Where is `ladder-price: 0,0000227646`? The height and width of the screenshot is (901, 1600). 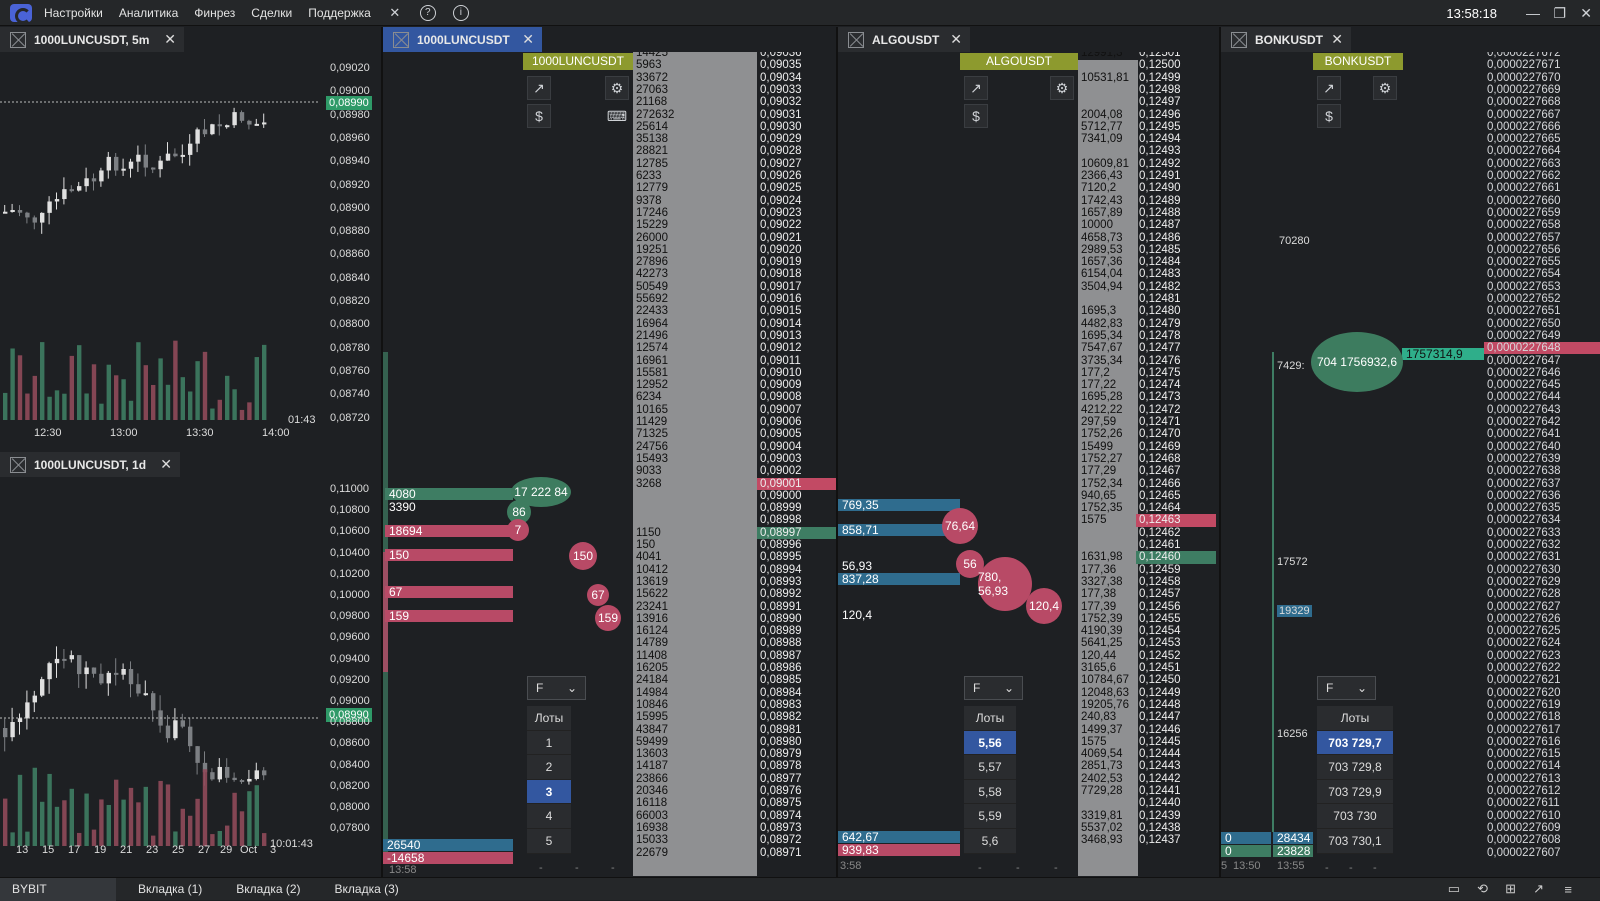
ladder-price: 0,0000227646 is located at coordinates (1542, 373).